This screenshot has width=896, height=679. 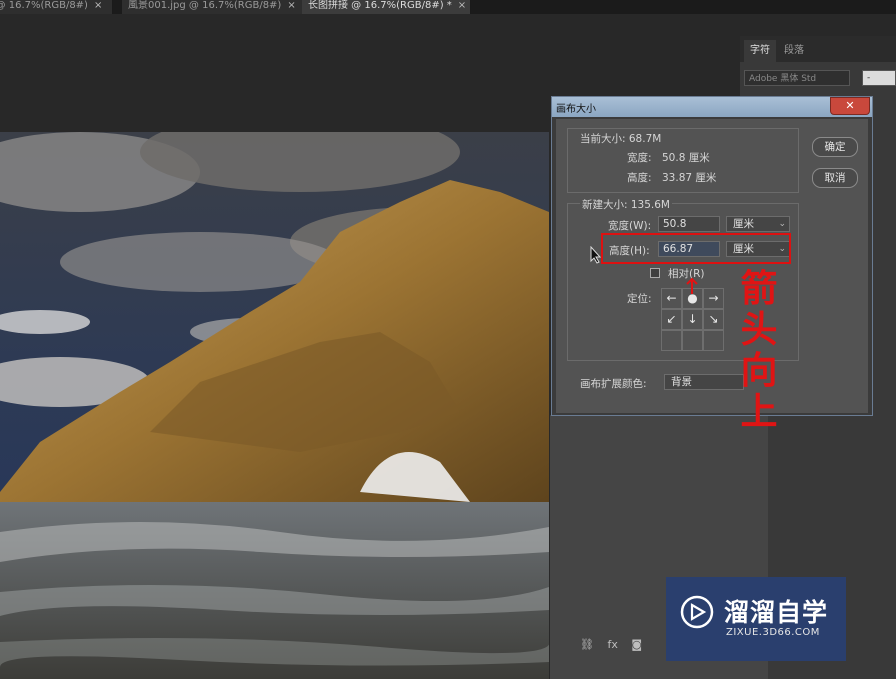 What do you see at coordinates (713, 319) in the screenshot?
I see `anchor-cell: ↘` at bounding box center [713, 319].